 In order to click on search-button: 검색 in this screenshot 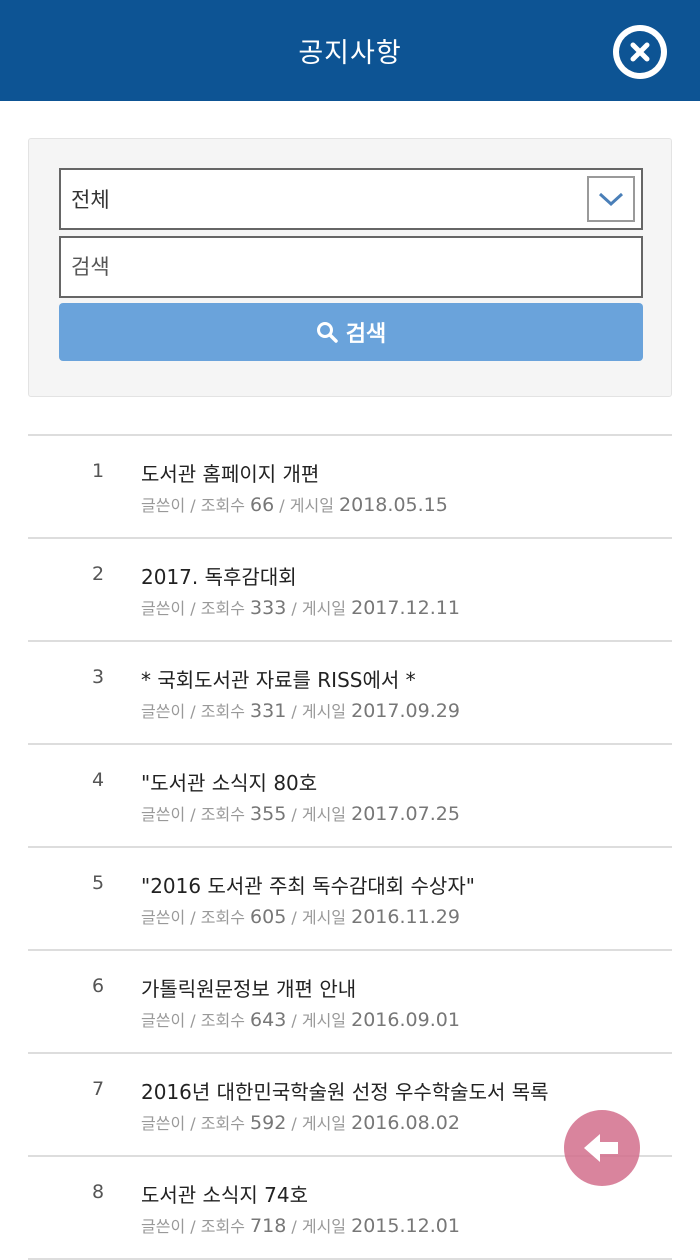, I will do `click(351, 332)`.